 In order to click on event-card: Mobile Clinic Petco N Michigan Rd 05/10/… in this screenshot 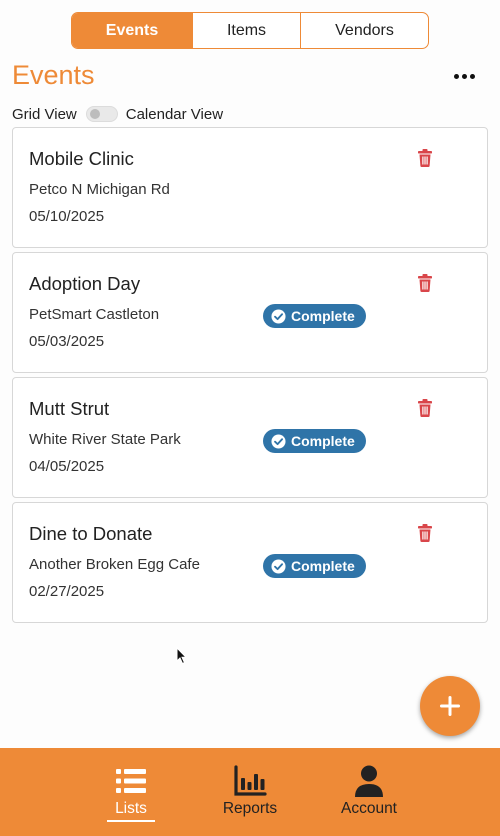, I will do `click(250, 187)`.